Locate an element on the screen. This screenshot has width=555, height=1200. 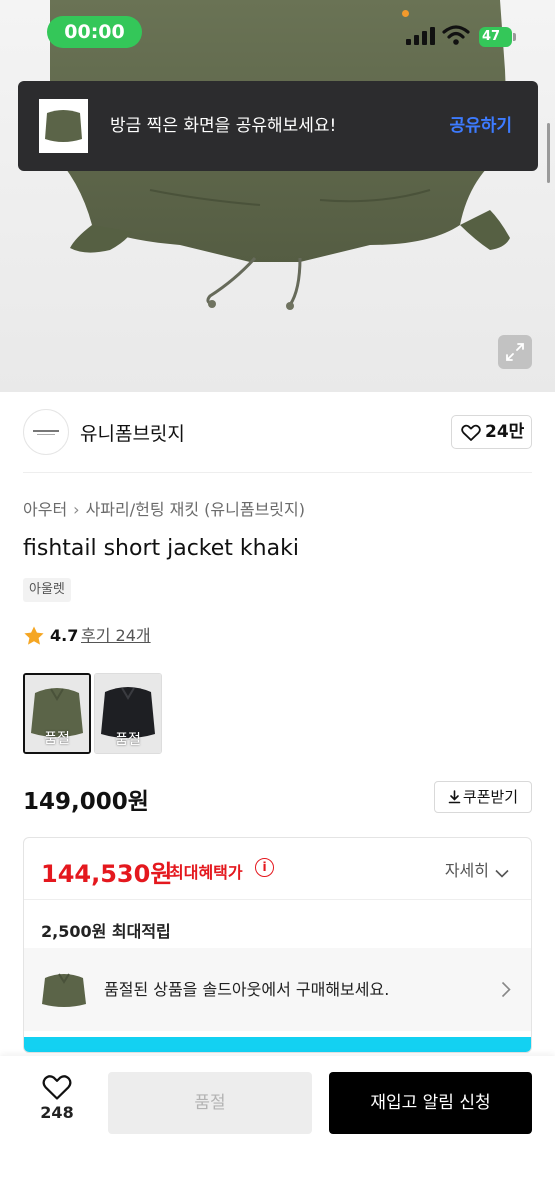
jacket-thumbnail-icon is located at coordinates (63, 126).